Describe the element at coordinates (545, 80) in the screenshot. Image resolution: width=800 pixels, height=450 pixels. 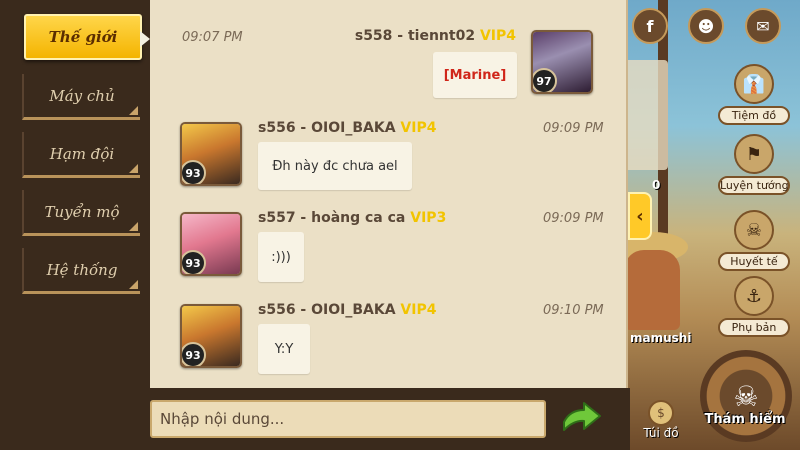
I see `level-badge: 97` at that location.